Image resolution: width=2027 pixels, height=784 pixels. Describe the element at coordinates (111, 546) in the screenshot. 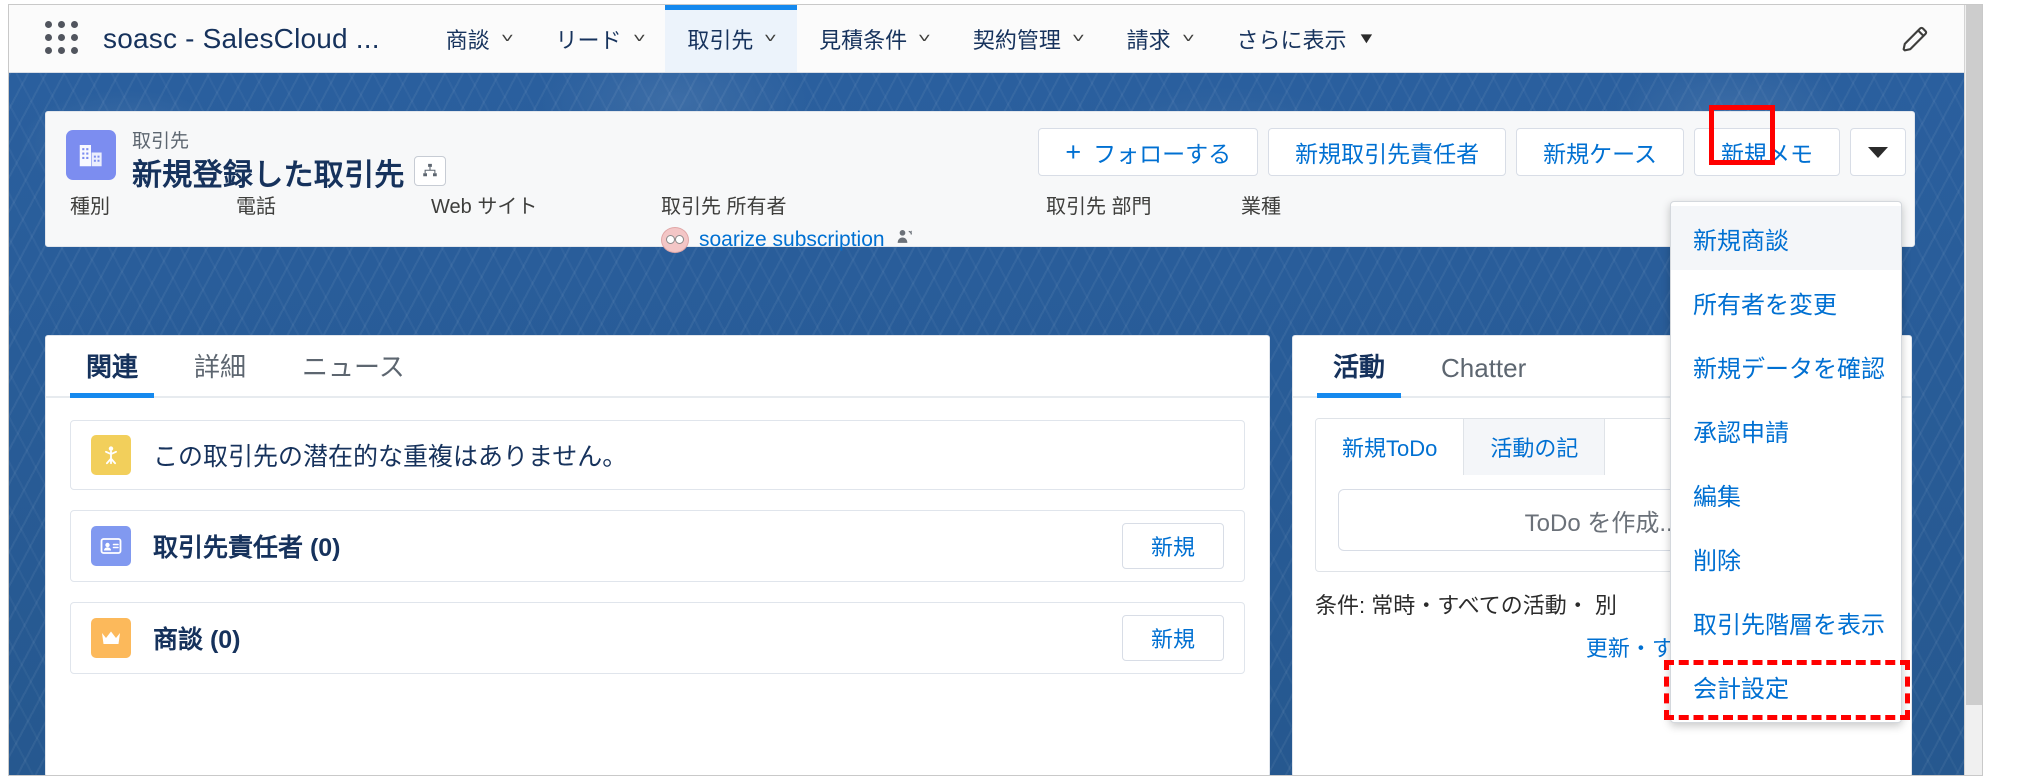

I see `contact-card-icon` at that location.